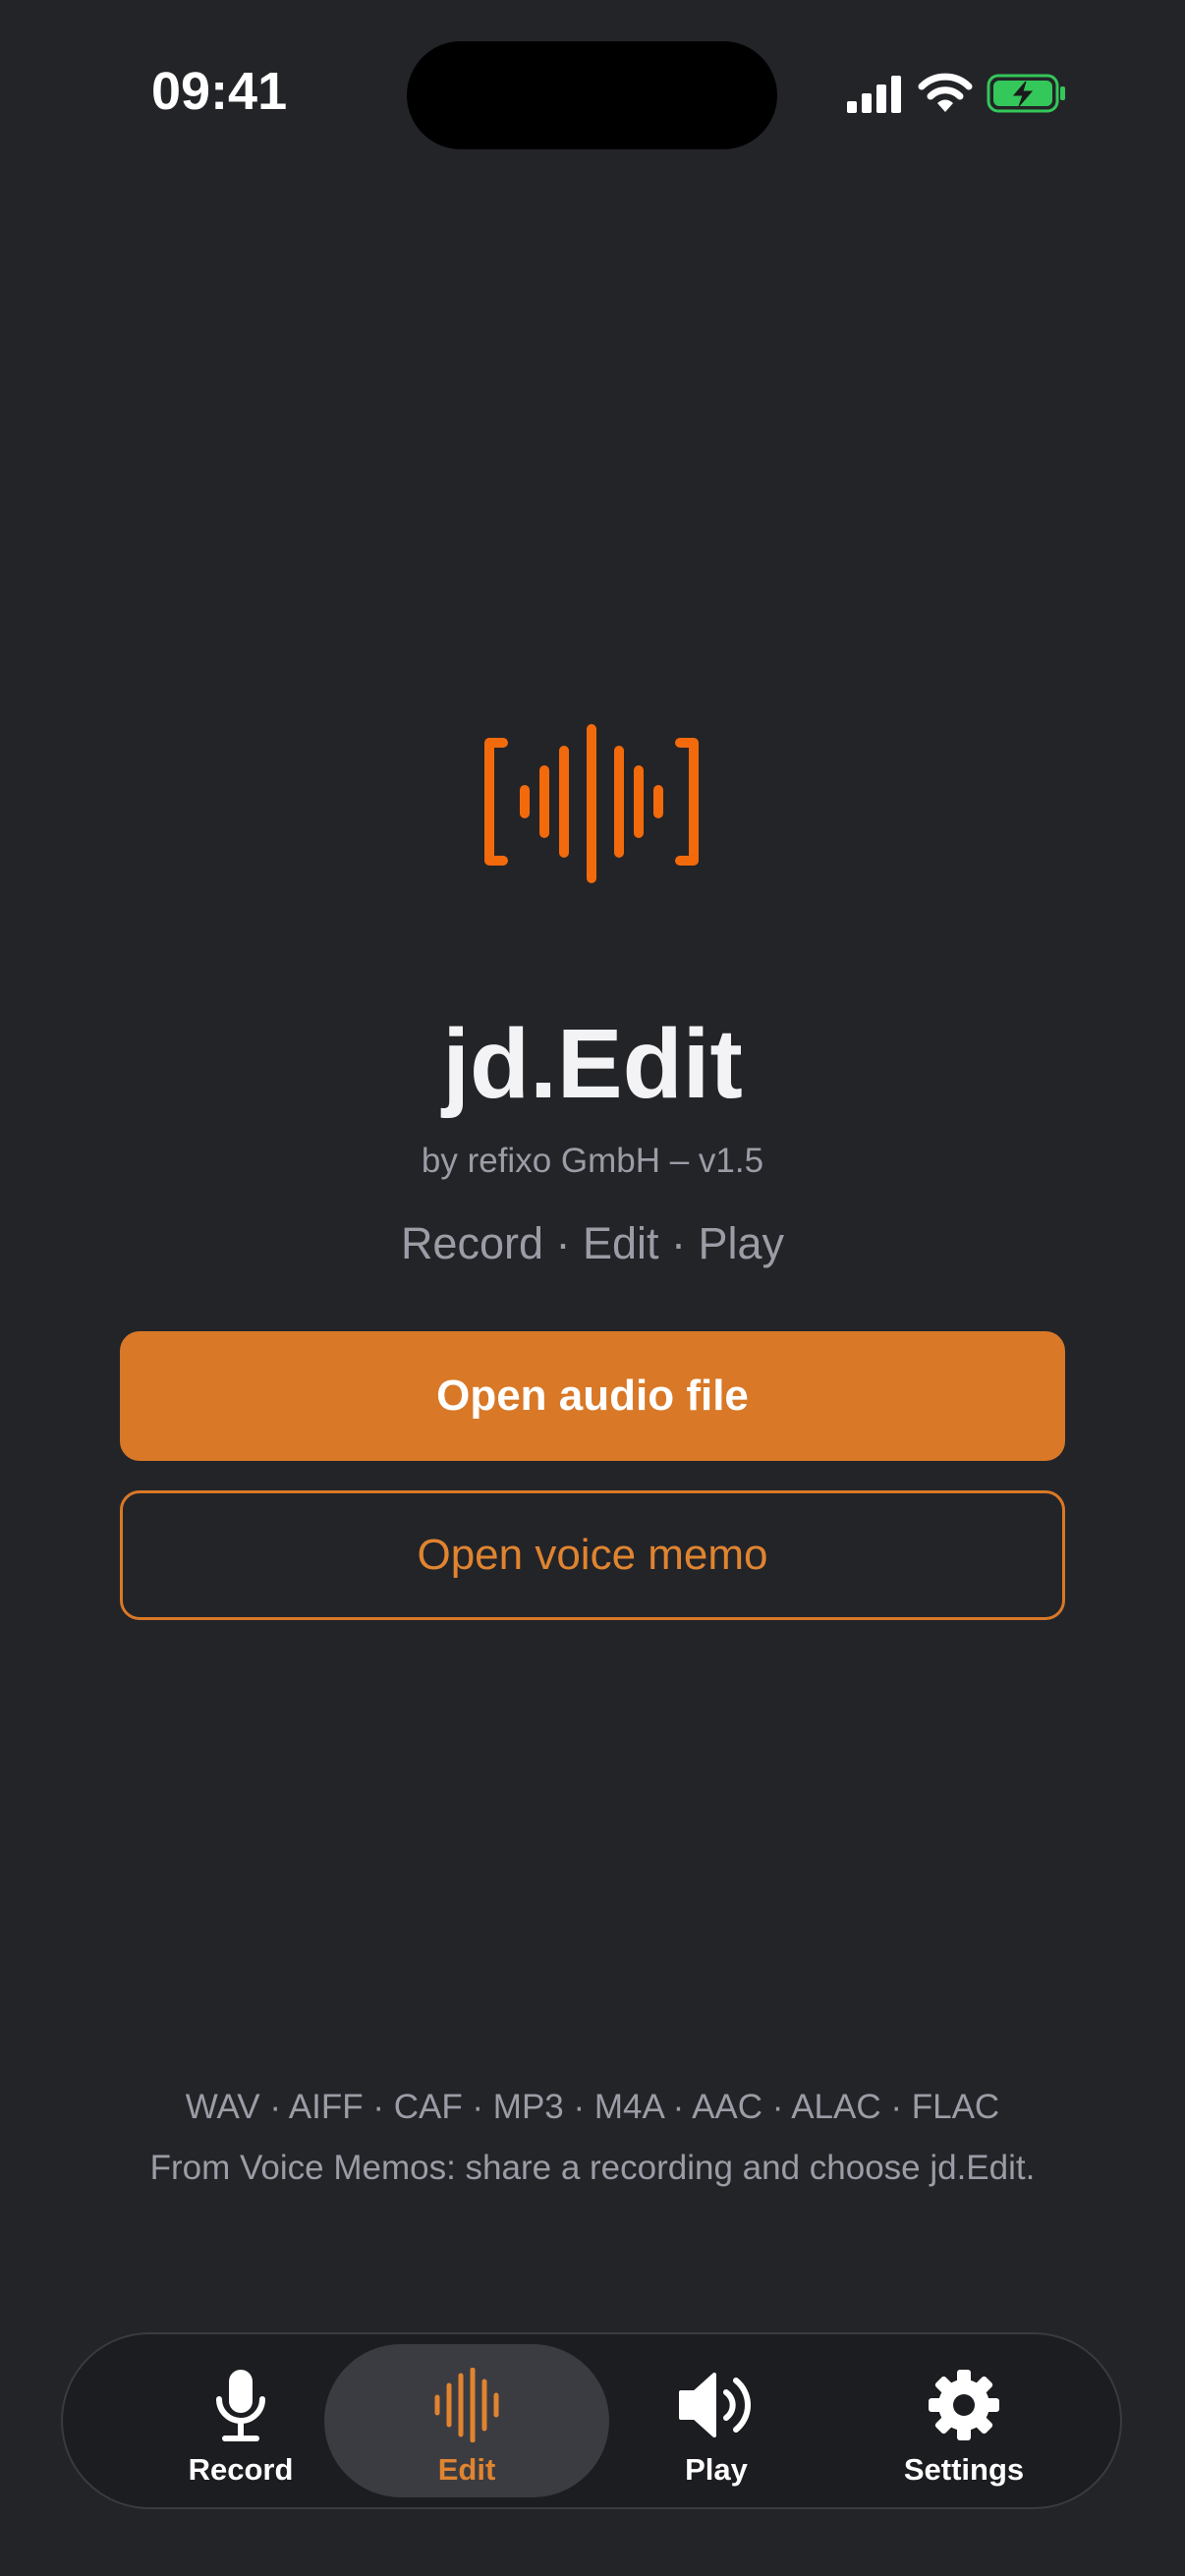  I want to click on gear-icon, so click(964, 2407).